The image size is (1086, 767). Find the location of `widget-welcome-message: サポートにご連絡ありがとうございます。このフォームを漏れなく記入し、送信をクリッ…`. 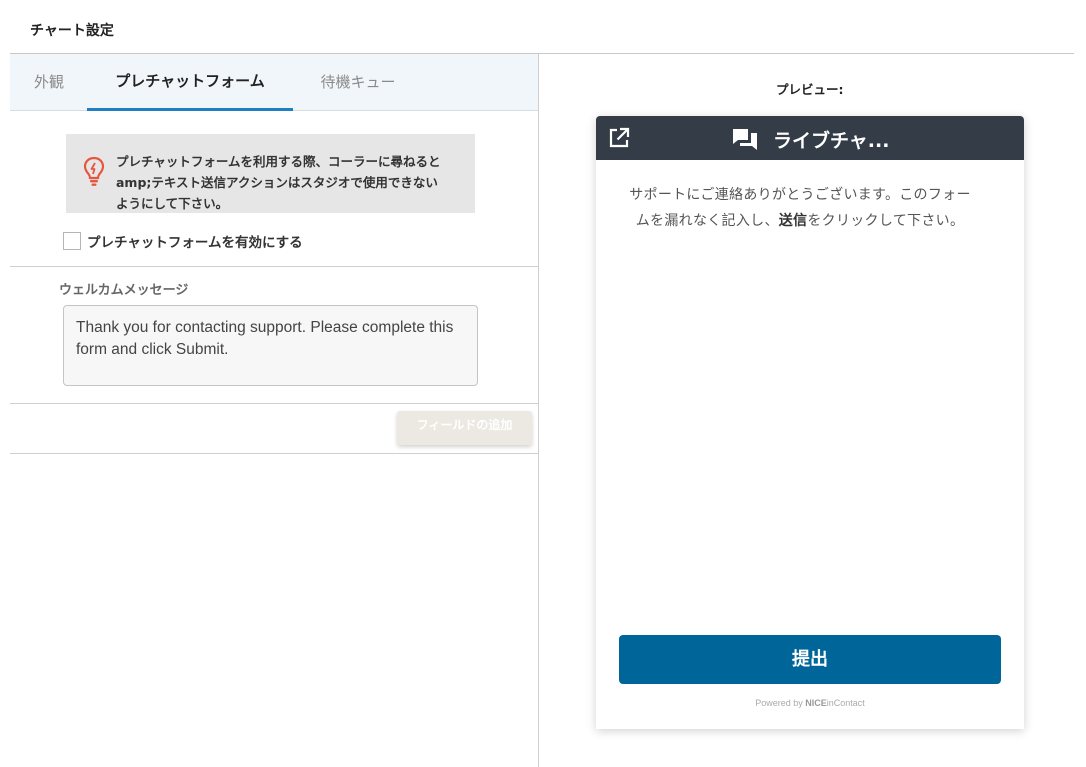

widget-welcome-message: サポートにご連絡ありがとうございます。このフォームを漏れなく記入し、送信をクリッ… is located at coordinates (800, 208).